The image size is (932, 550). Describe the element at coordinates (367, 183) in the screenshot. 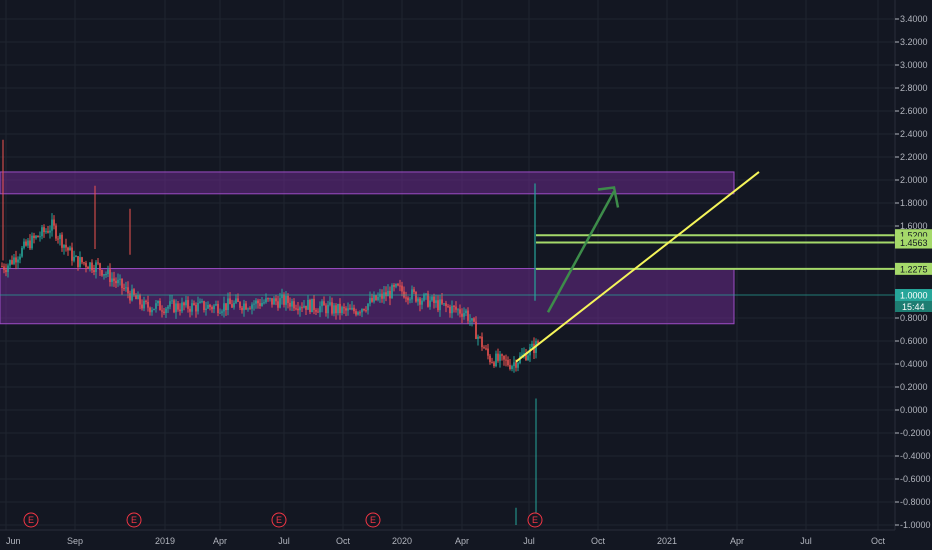

I see `resistance-zone` at that location.